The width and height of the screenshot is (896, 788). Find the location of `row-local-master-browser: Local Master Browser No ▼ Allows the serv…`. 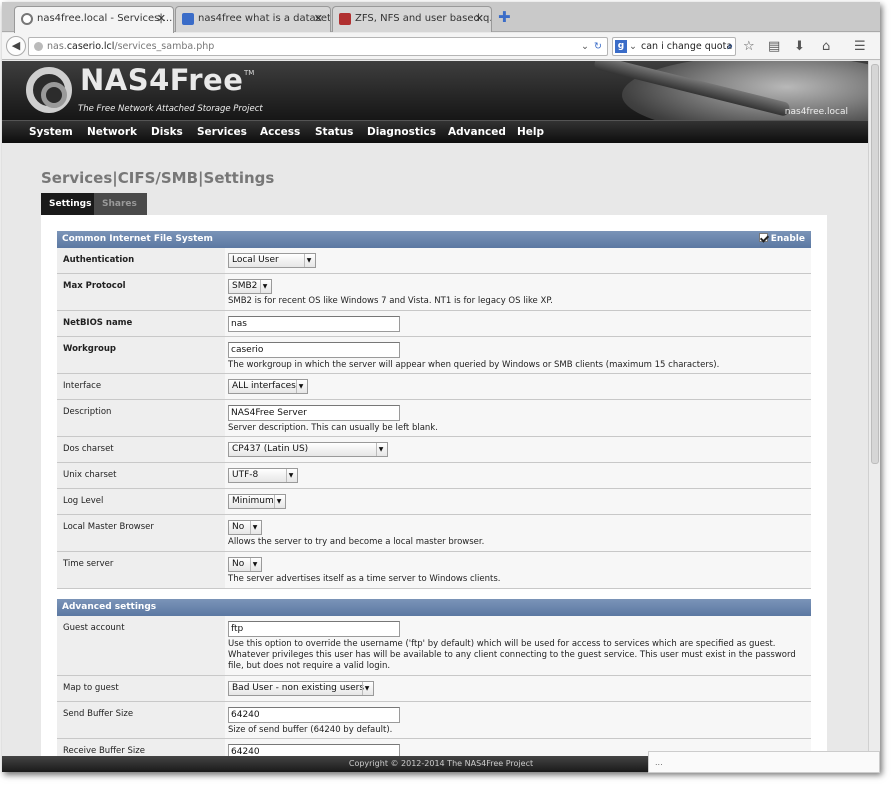

row-local-master-browser: Local Master Browser No ▼ Allows the serv… is located at coordinates (434, 533).